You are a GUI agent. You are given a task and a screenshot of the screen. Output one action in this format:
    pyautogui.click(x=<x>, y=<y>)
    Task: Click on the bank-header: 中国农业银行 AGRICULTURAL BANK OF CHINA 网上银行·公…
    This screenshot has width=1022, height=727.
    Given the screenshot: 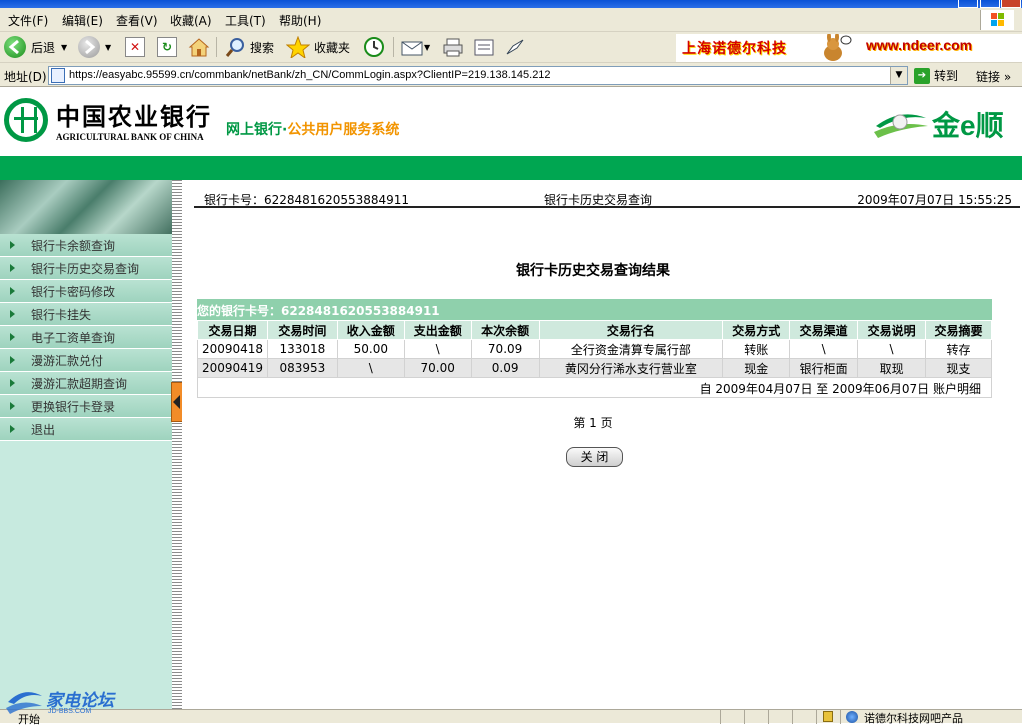 What is the action you would take?
    pyautogui.click(x=511, y=122)
    